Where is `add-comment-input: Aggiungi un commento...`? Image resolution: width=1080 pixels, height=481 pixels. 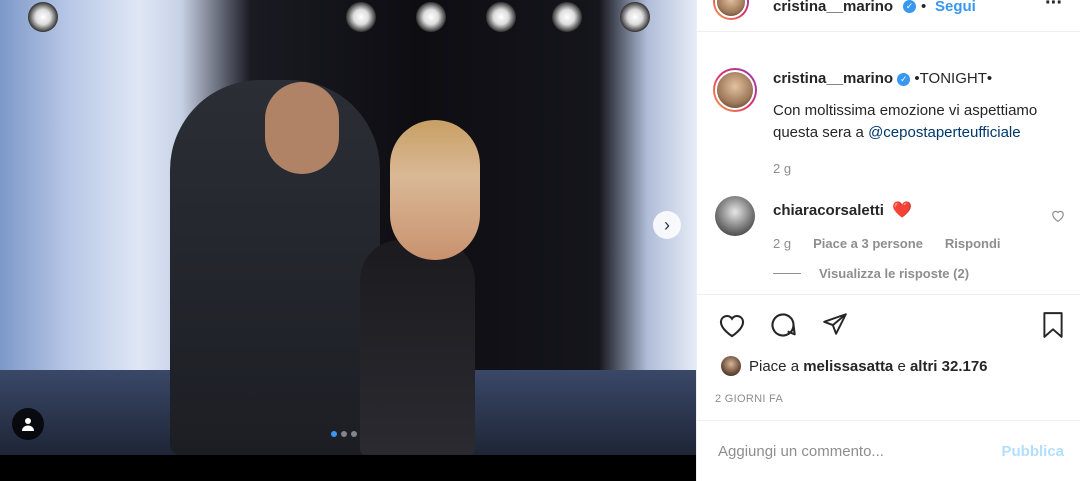 add-comment-input: Aggiungi un commento... is located at coordinates (801, 451).